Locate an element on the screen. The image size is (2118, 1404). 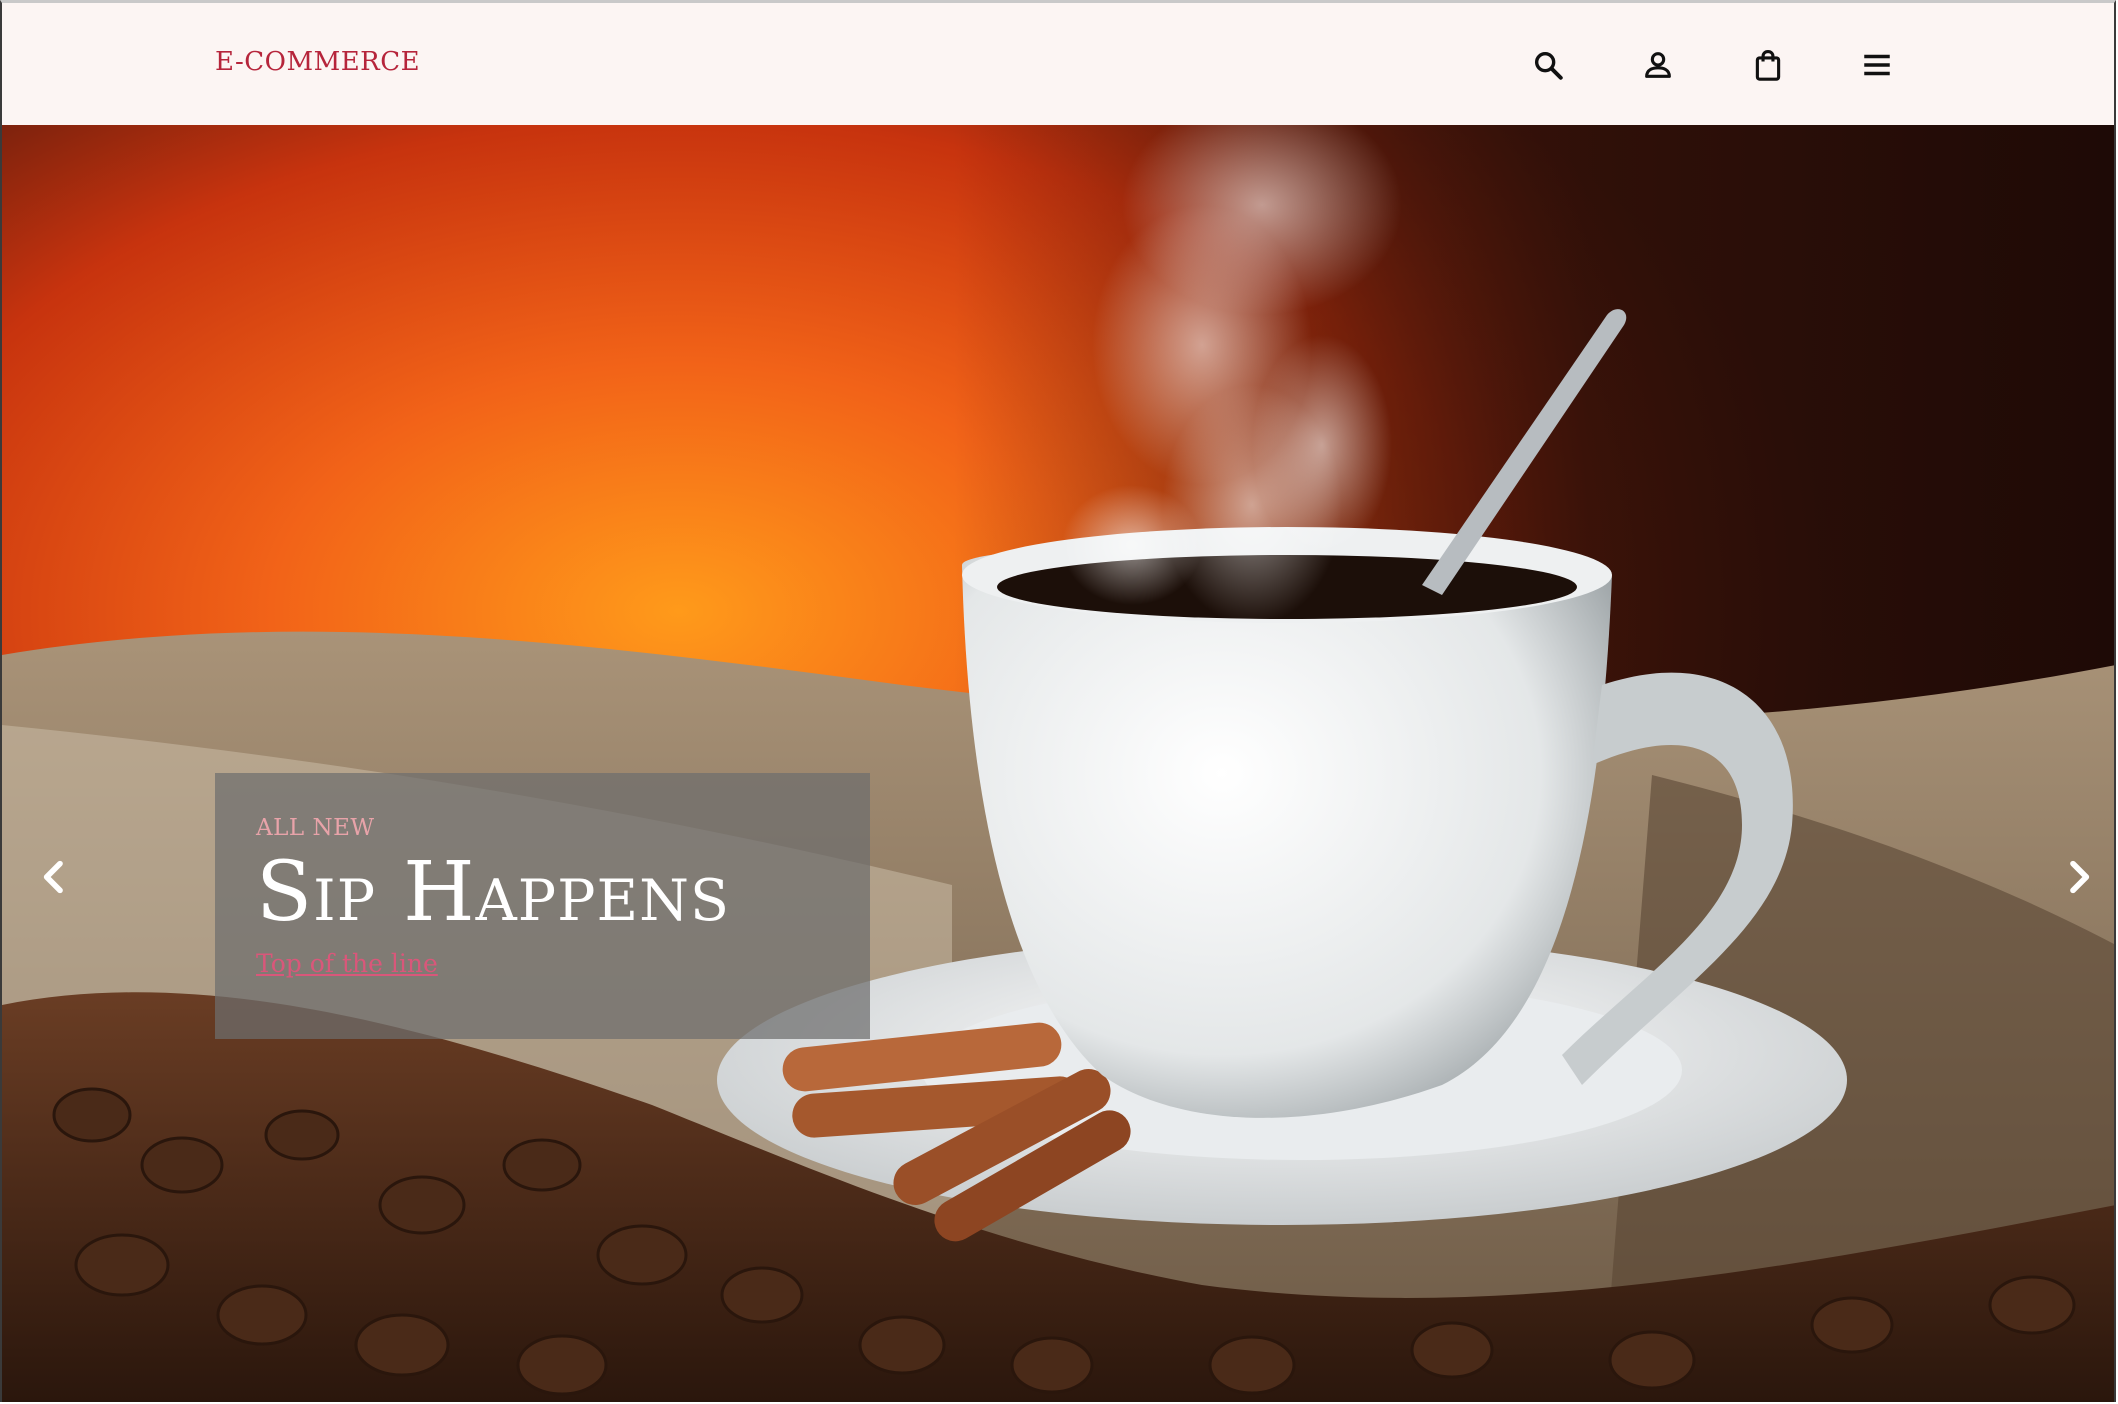
chevron-left-icon is located at coordinates (53, 877).